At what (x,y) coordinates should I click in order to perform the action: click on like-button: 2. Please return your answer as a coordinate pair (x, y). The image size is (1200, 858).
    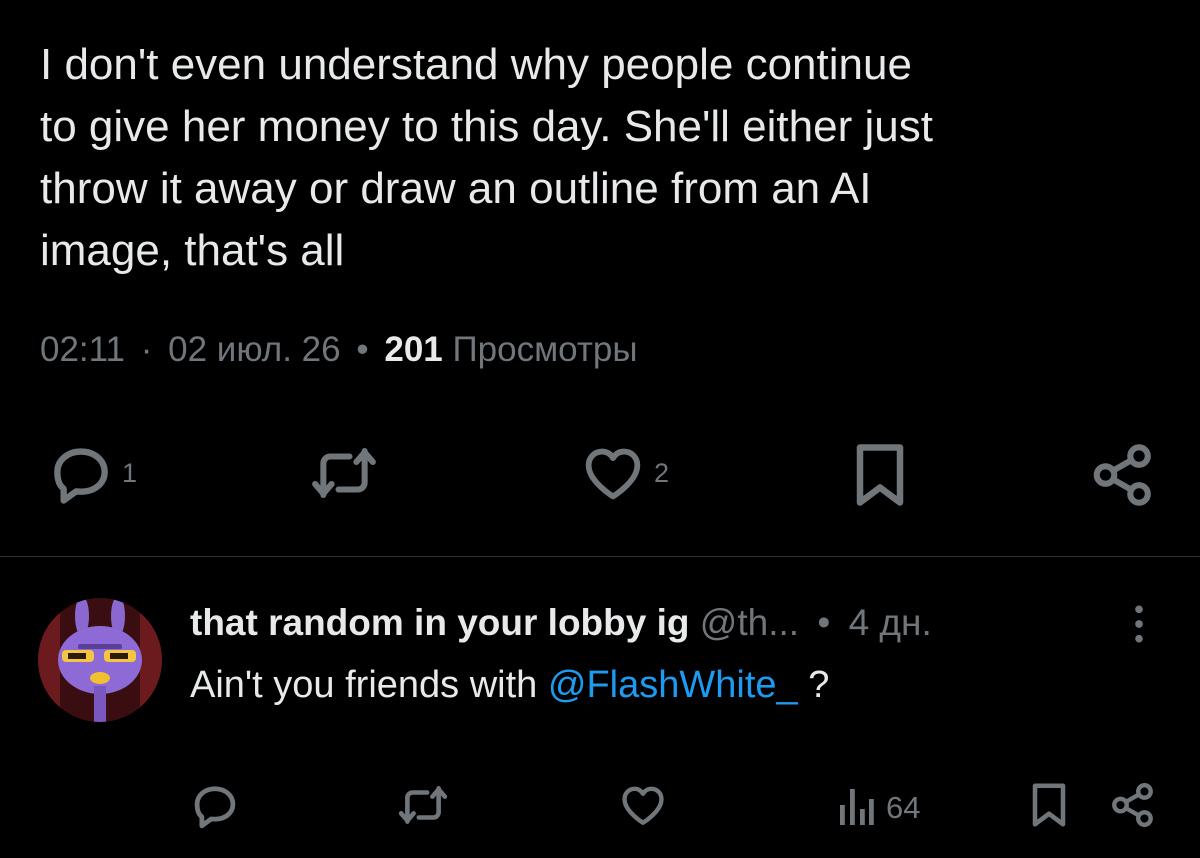
    Looking at the image, I should click on (624, 473).